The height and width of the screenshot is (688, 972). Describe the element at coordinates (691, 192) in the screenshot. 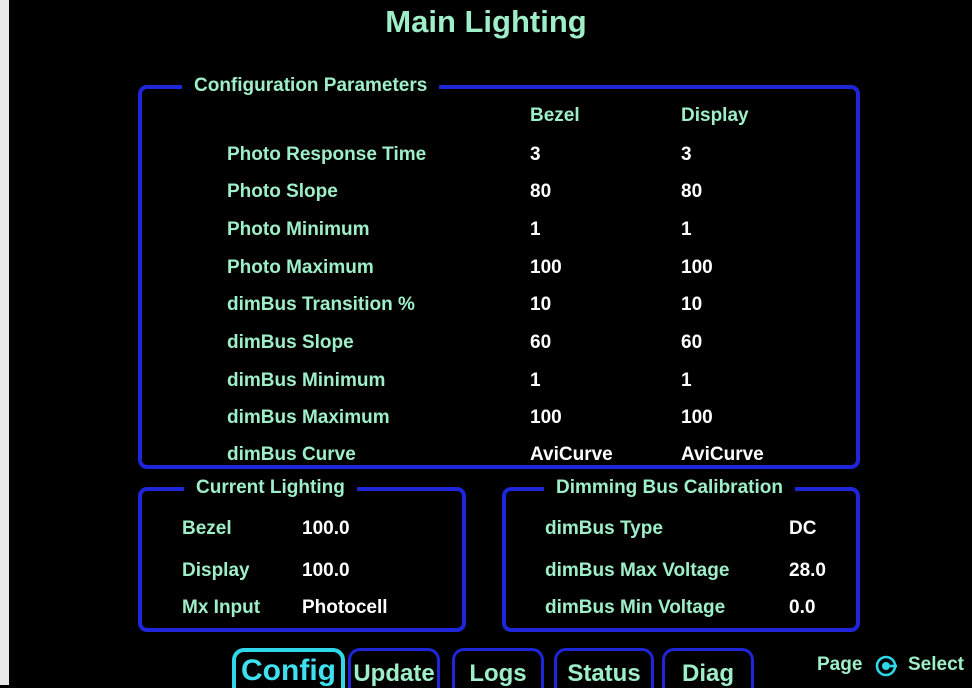

I see `display-value: 80` at that location.